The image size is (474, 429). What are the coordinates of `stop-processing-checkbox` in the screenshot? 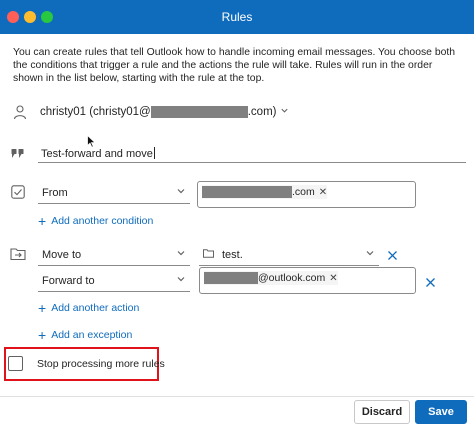 It's located at (15, 363).